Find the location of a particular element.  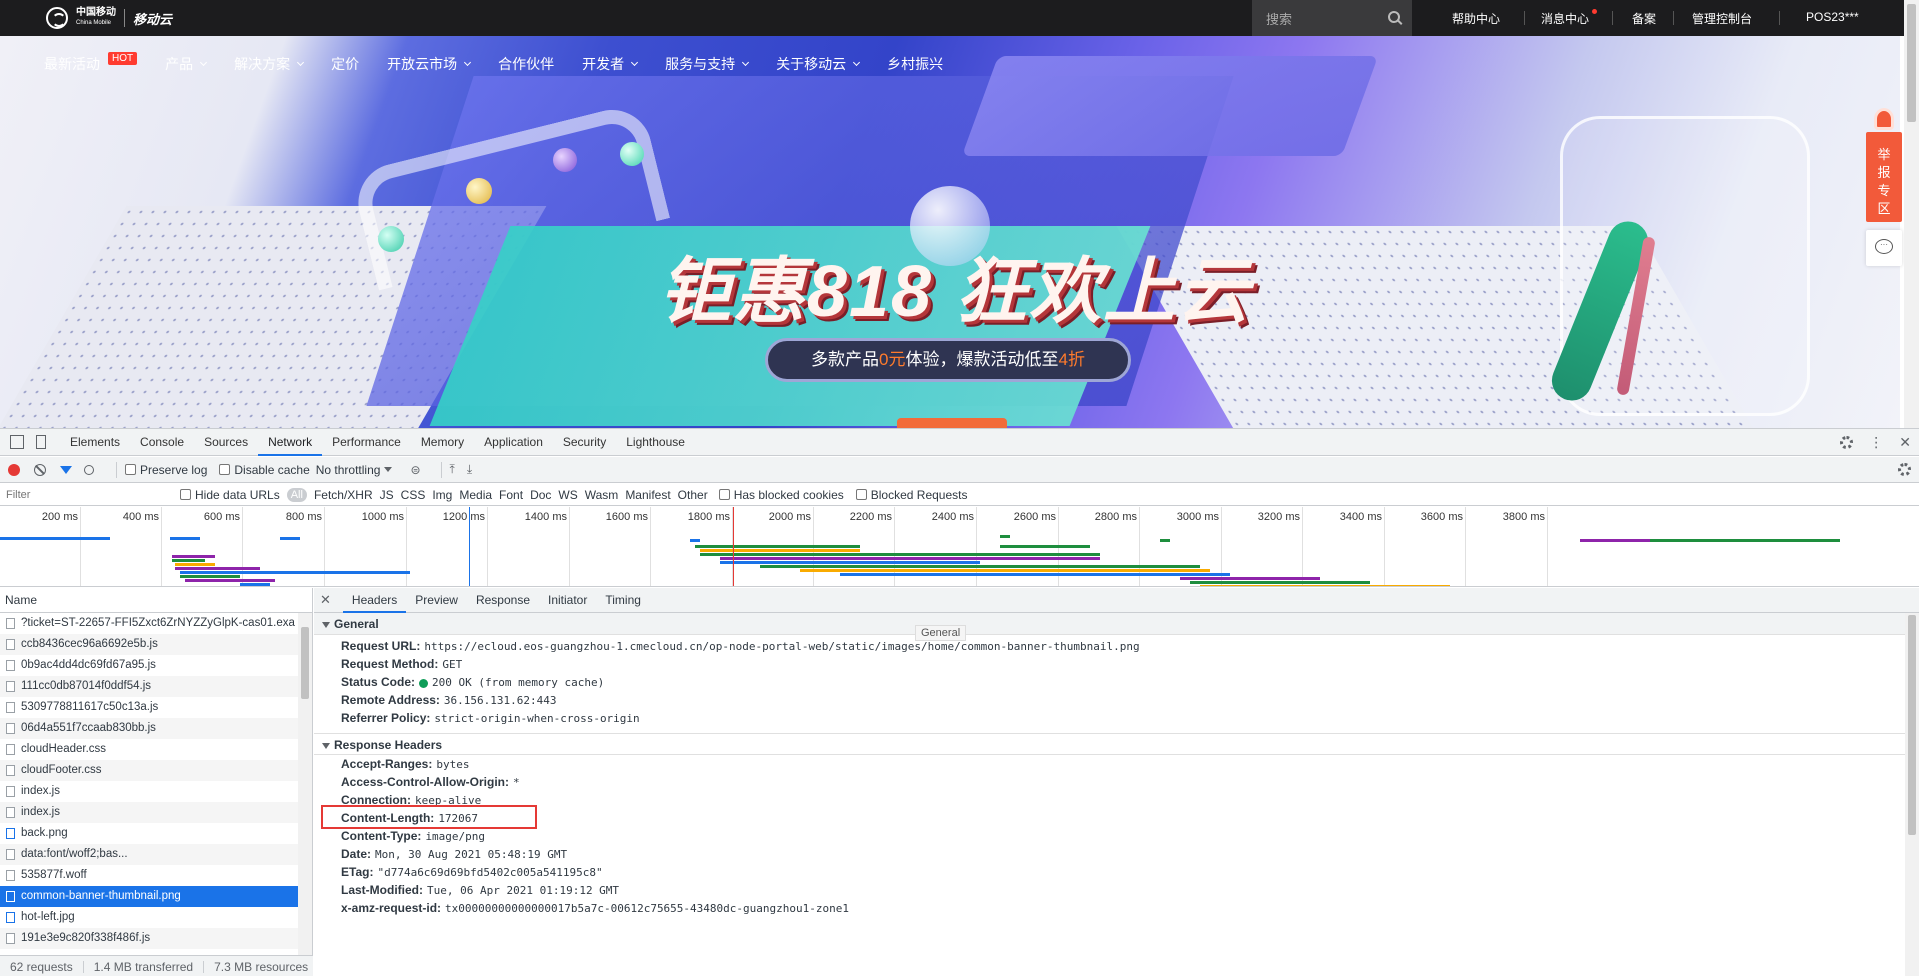

filter-type-manifest: Manifest is located at coordinates (647, 495).